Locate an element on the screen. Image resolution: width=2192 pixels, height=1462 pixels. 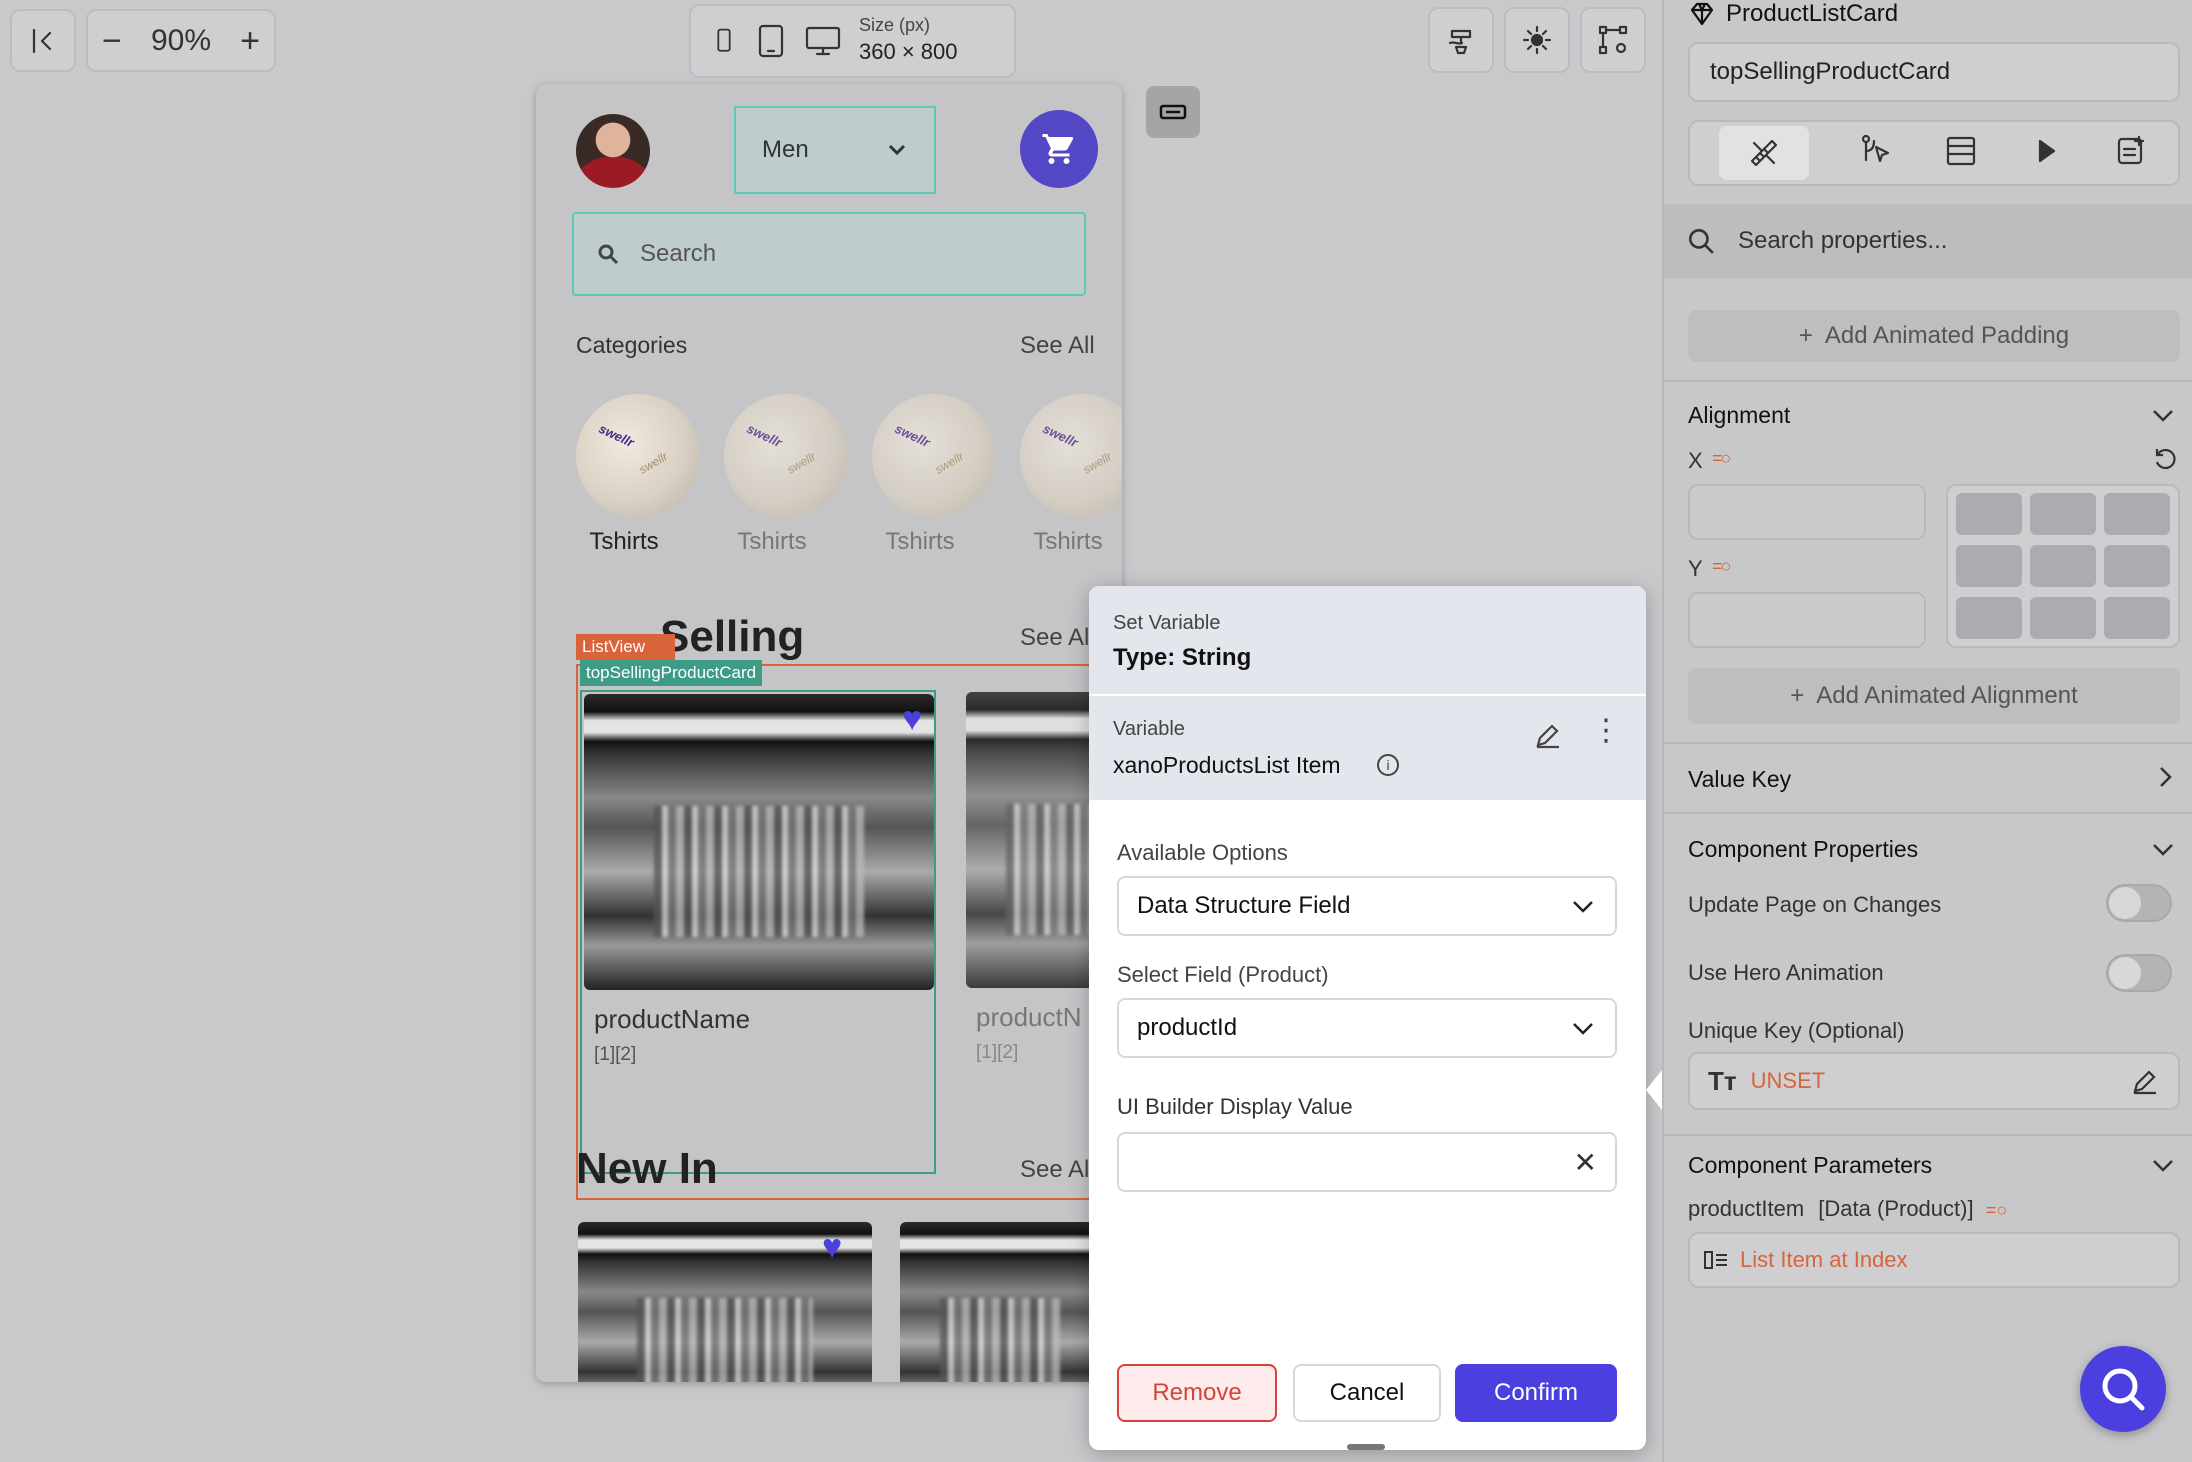
tablet-icon is located at coordinates (771, 41).